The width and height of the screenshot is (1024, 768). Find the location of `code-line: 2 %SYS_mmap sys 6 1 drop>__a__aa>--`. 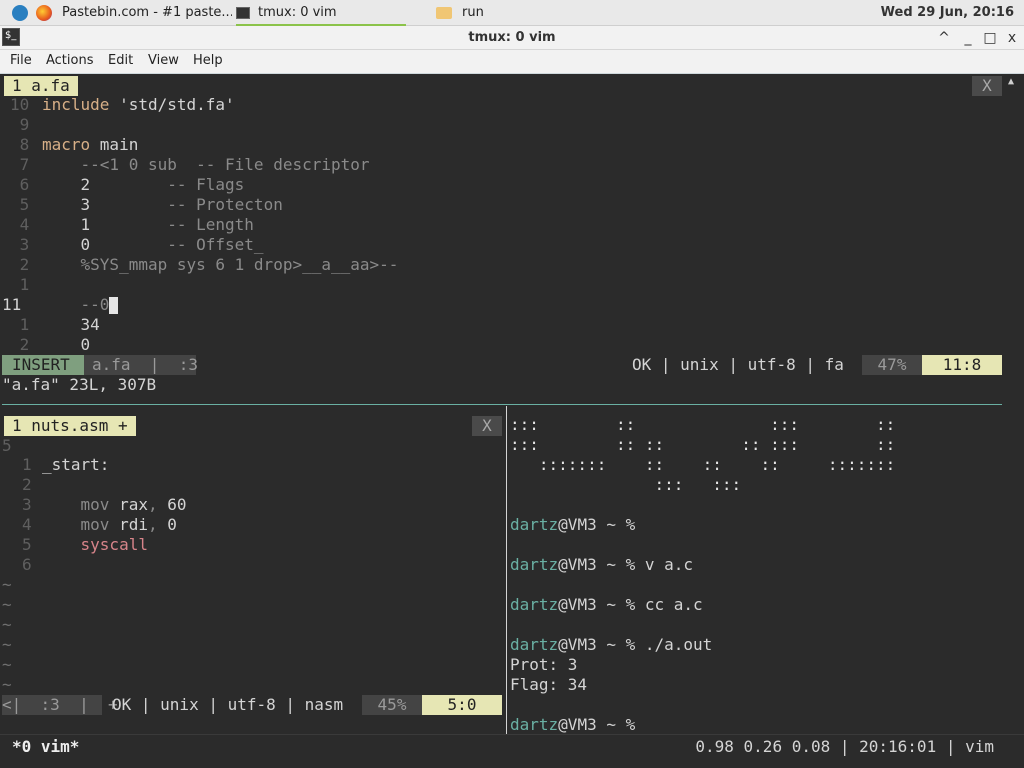

code-line: 2 %SYS_mmap sys 6 1 drop>__a__aa>-- is located at coordinates (200, 265).